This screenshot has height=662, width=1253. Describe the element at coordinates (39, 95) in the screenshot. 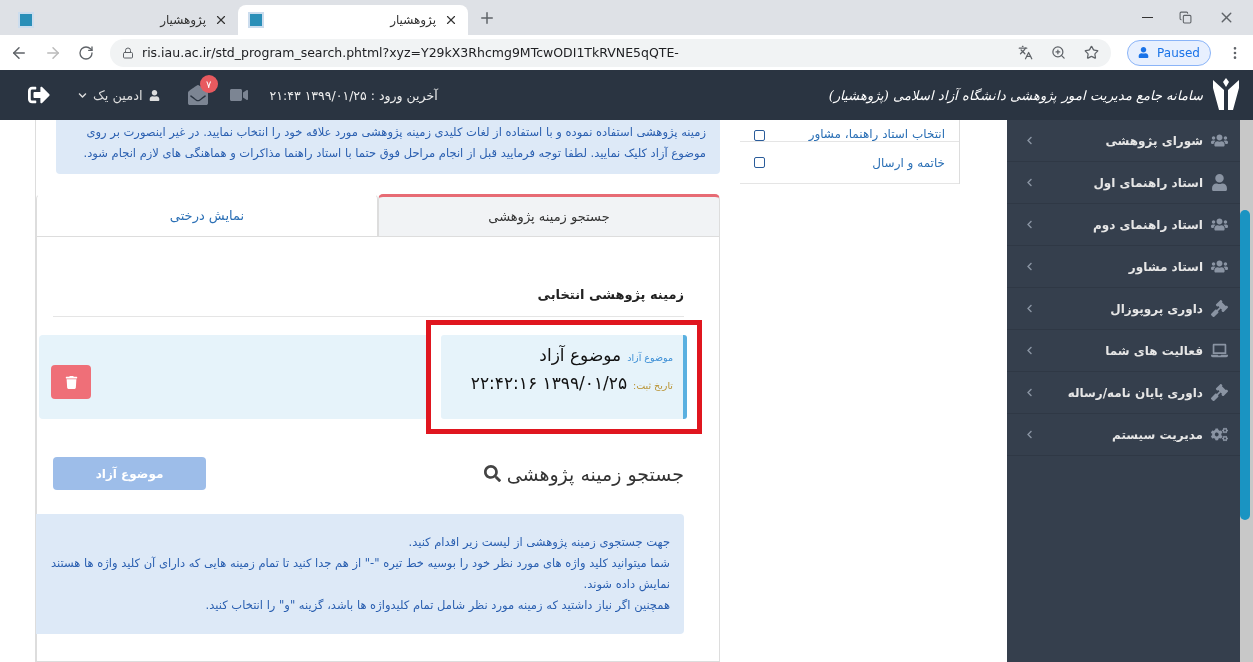

I see `logout-button` at that location.